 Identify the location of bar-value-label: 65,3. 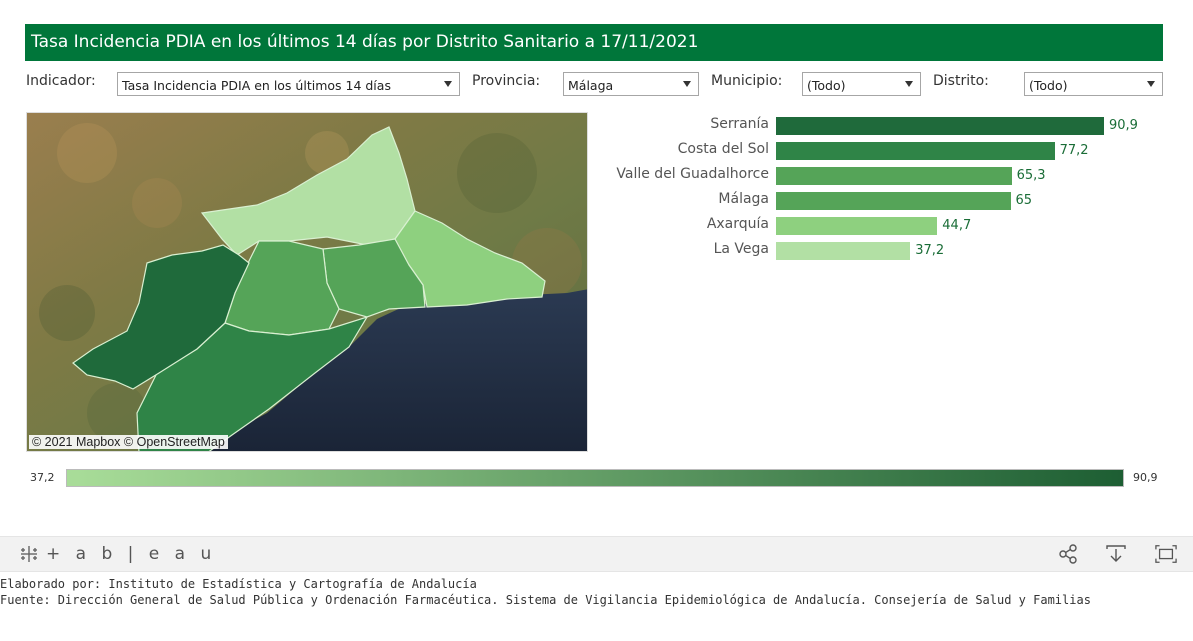
(1031, 175).